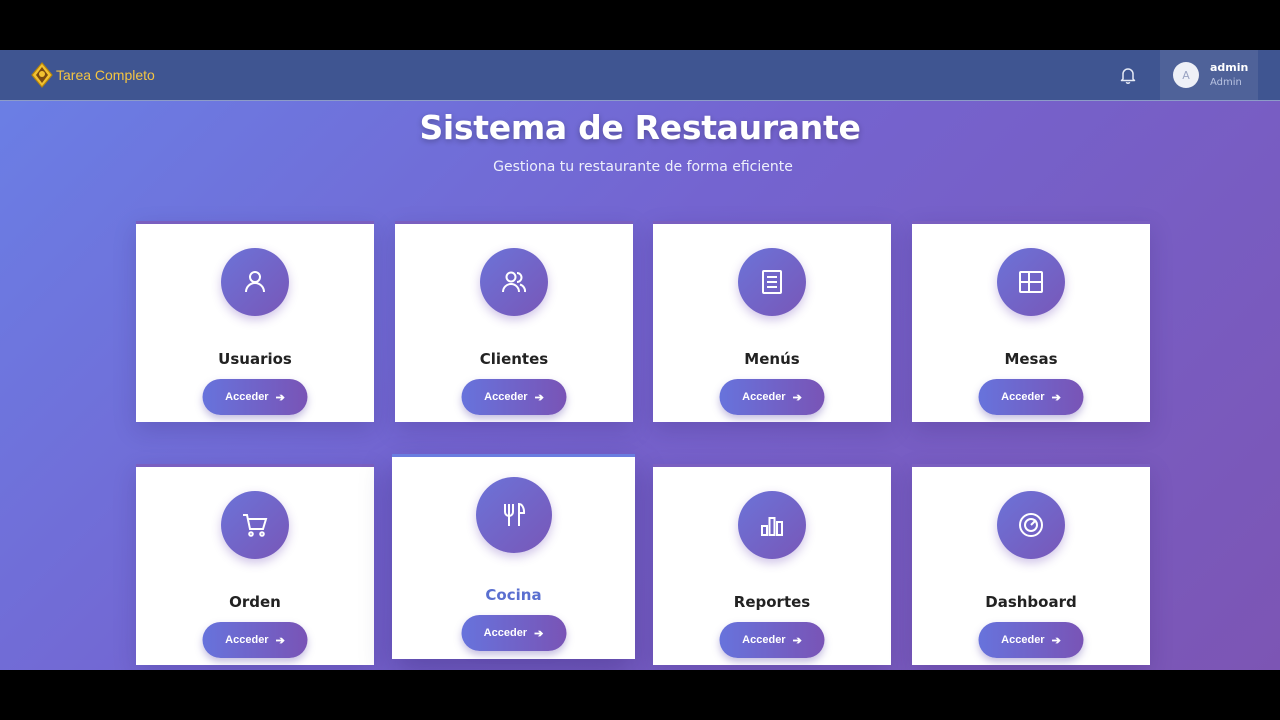 The width and height of the screenshot is (1280, 720). I want to click on user-icon, so click(255, 282).